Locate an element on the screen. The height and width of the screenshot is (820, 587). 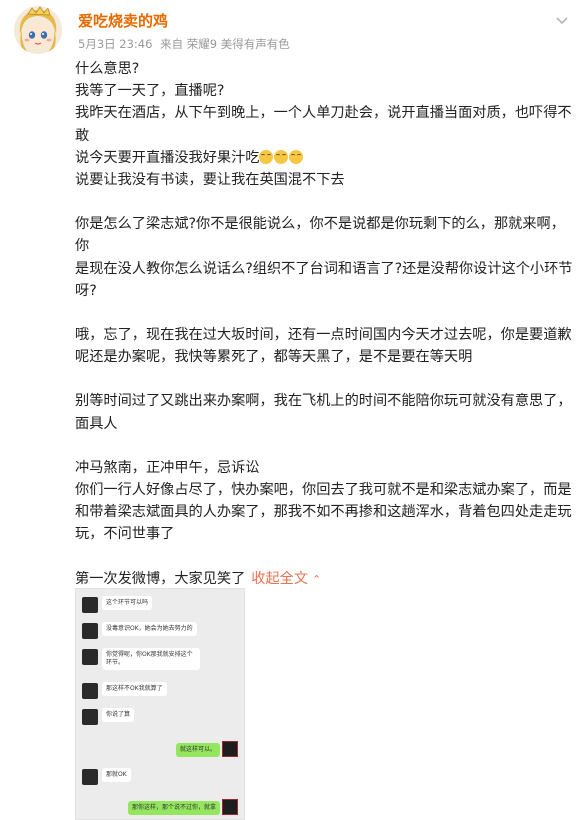
post-line: 说要让我没有书读，要让我在英国混不下去 is located at coordinates (210, 180).